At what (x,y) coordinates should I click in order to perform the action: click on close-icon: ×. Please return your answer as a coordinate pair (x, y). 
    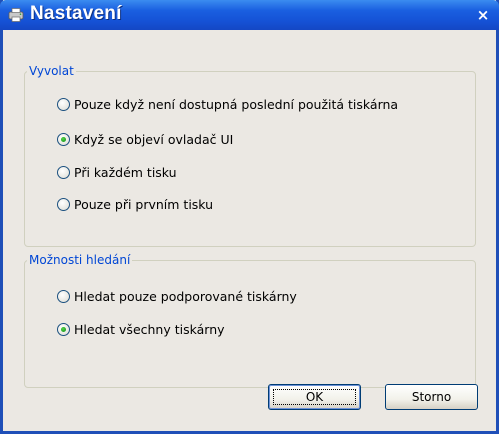
    Looking at the image, I should click on (483, 15).